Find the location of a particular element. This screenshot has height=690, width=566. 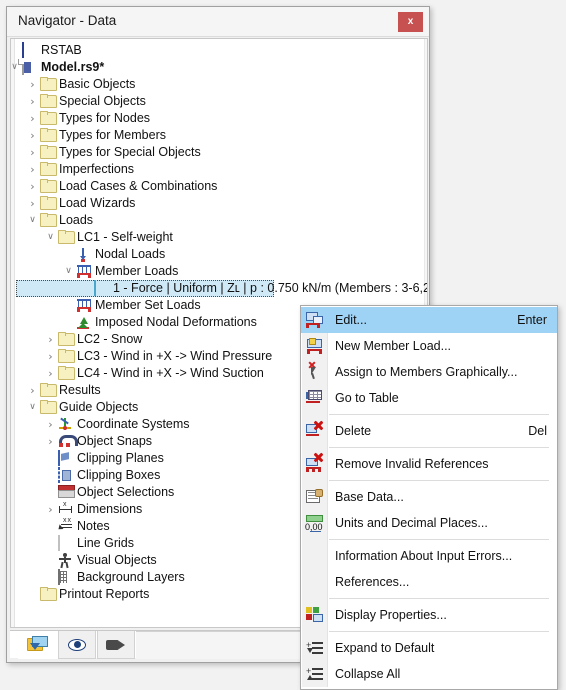

menu-item-label: Collapse All is located at coordinates (368, 674).